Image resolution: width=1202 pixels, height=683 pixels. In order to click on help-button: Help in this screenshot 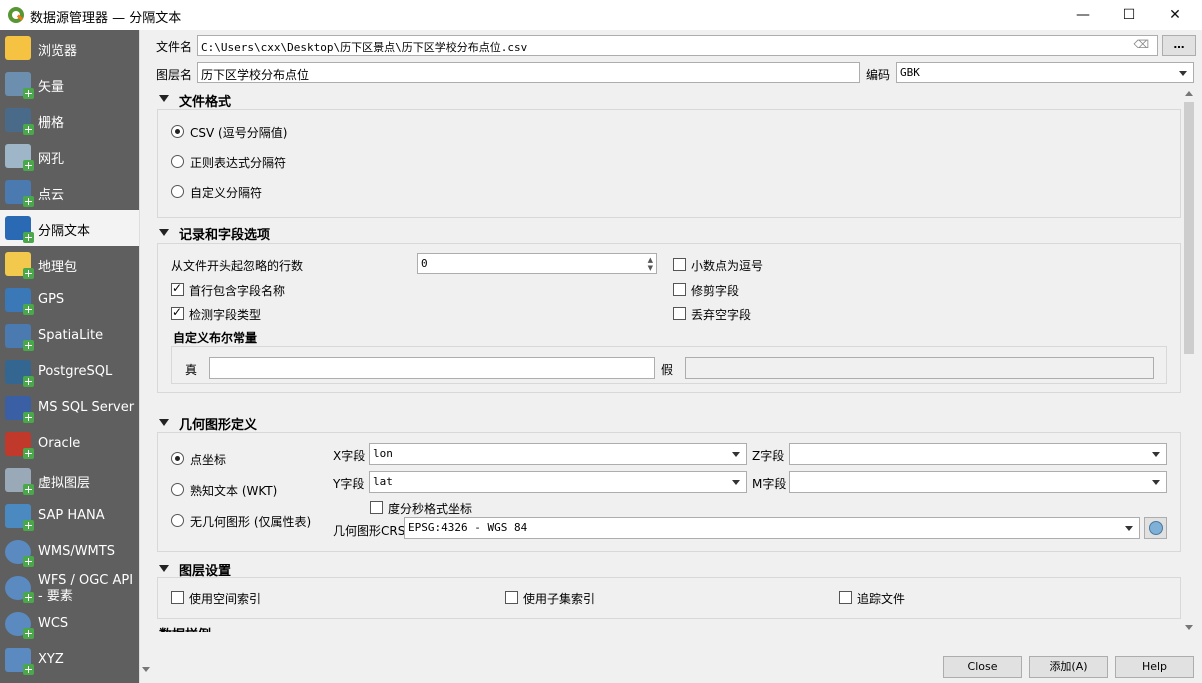, I will do `click(1154, 667)`.